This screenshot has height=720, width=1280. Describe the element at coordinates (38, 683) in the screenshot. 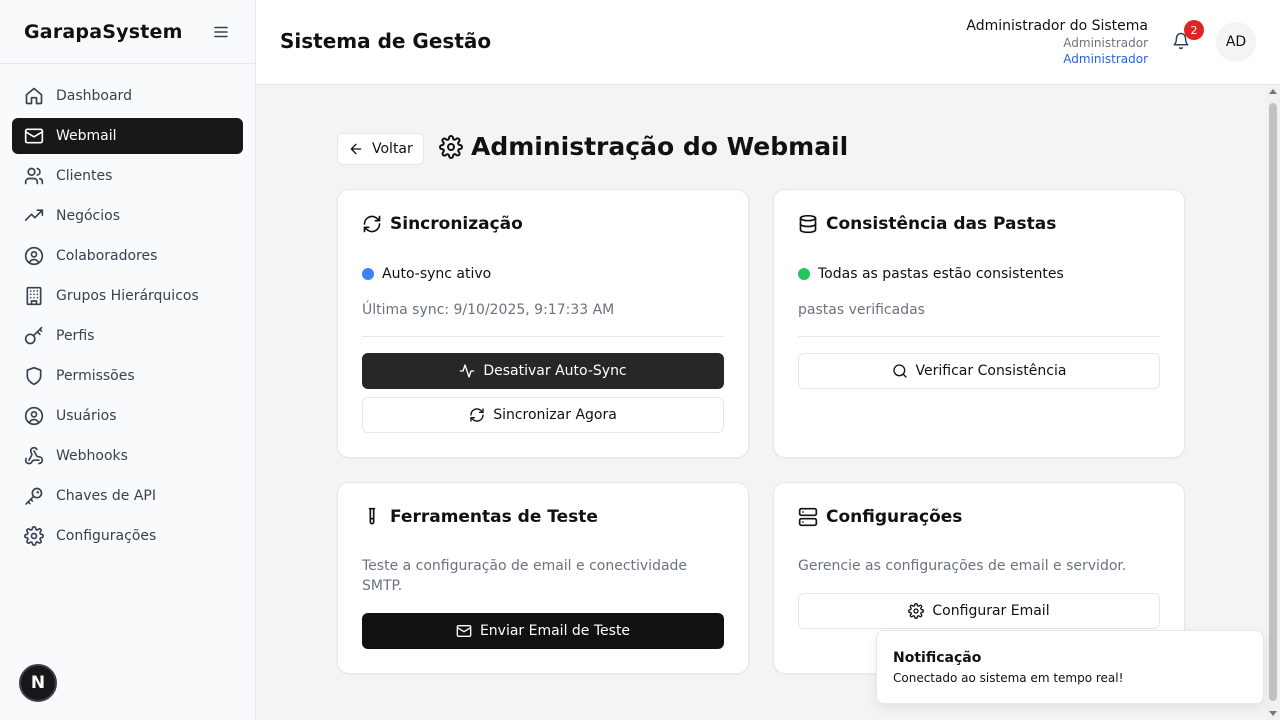

I see `nextjs-dev-badge: N` at that location.